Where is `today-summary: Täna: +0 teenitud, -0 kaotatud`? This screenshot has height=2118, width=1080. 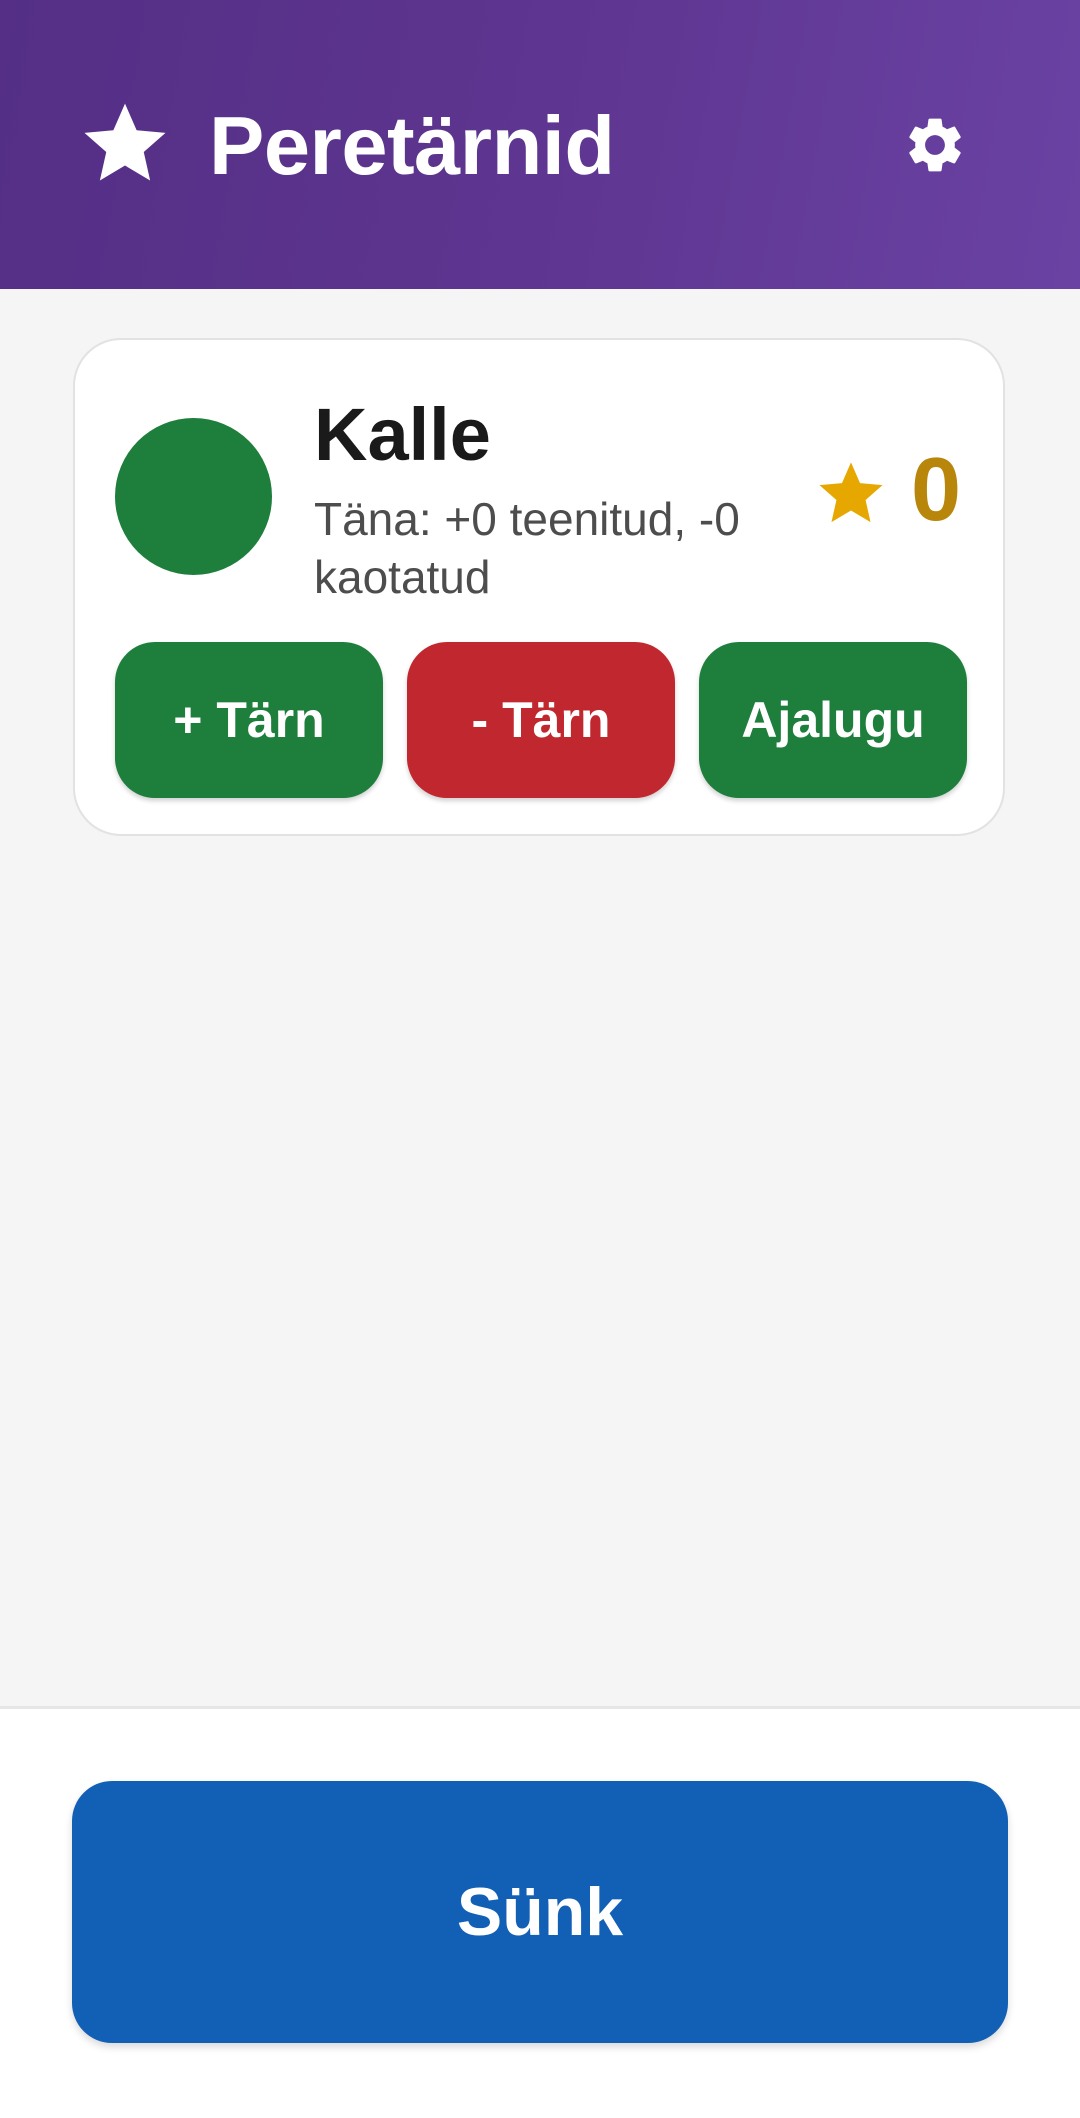 today-summary: Täna: +0 teenitud, -0 kaotatud is located at coordinates (527, 548).